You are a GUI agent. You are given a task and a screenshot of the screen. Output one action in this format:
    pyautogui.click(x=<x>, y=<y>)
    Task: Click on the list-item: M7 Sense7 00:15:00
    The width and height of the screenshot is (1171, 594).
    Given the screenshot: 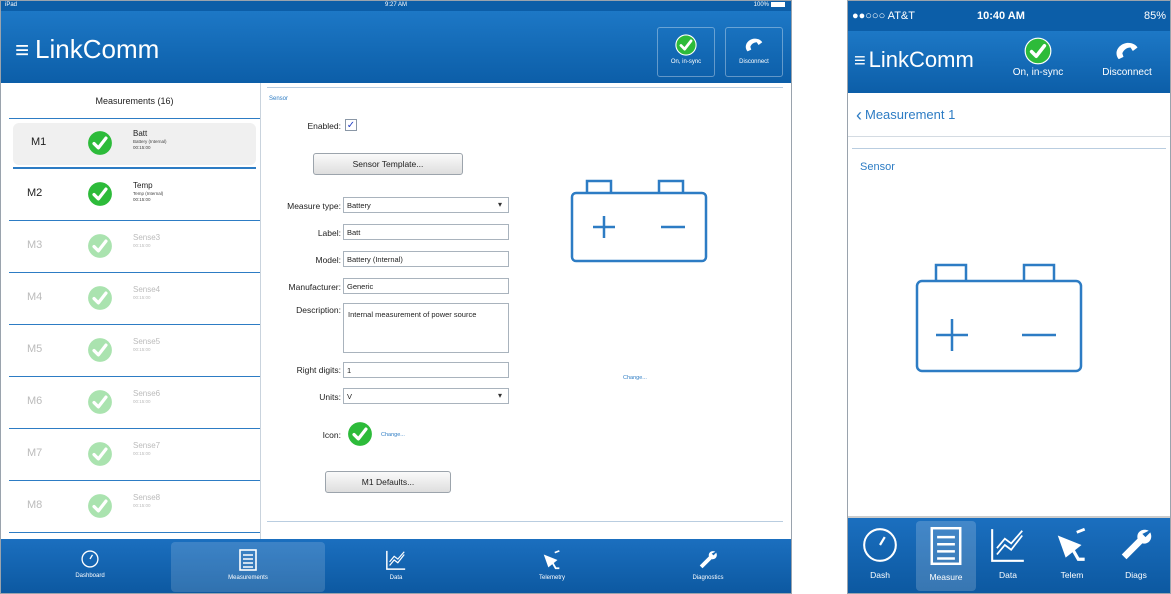 What is the action you would take?
    pyautogui.click(x=134, y=455)
    